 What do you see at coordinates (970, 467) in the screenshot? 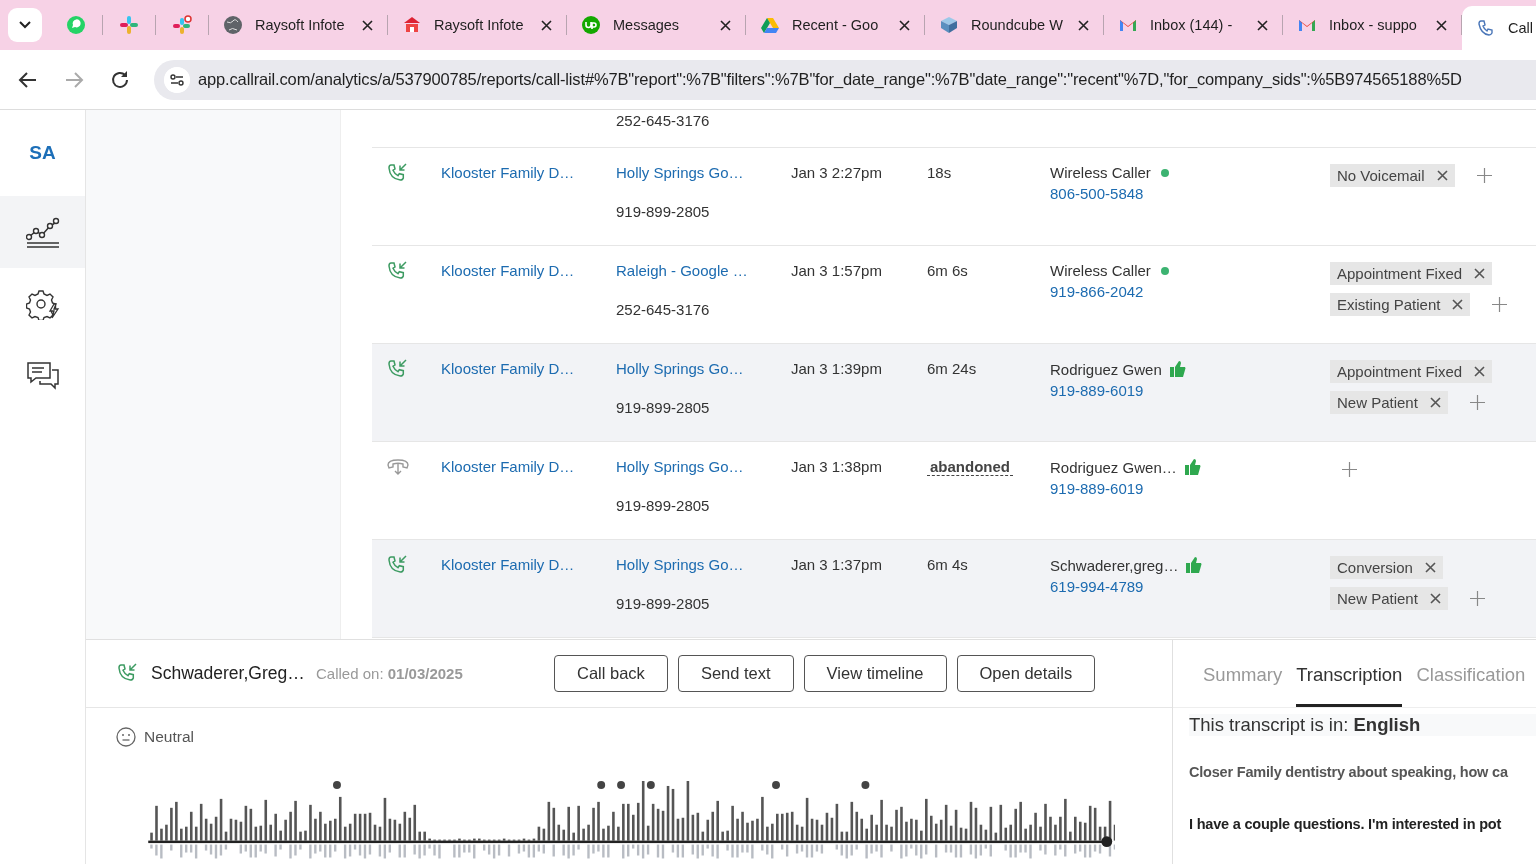
I see `call-status: abandoned` at bounding box center [970, 467].